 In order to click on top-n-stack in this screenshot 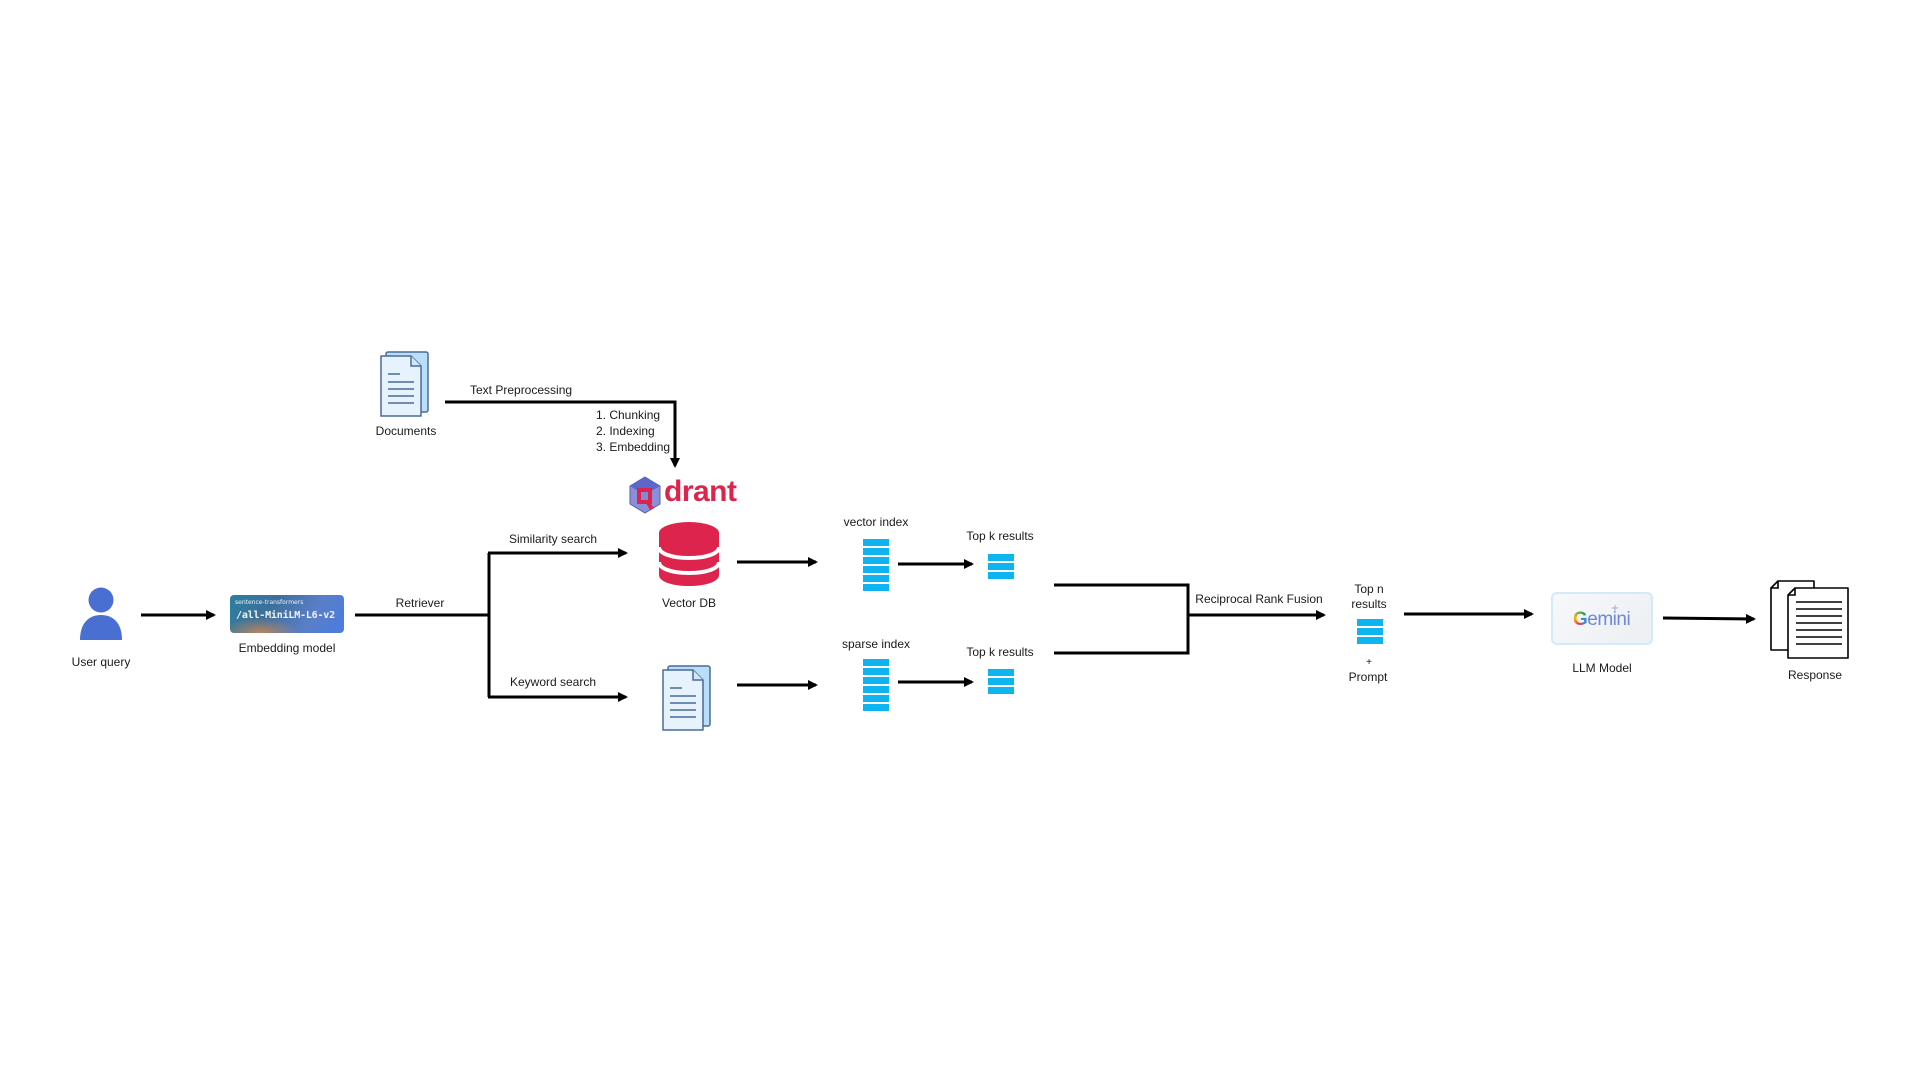, I will do `click(1370, 632)`.